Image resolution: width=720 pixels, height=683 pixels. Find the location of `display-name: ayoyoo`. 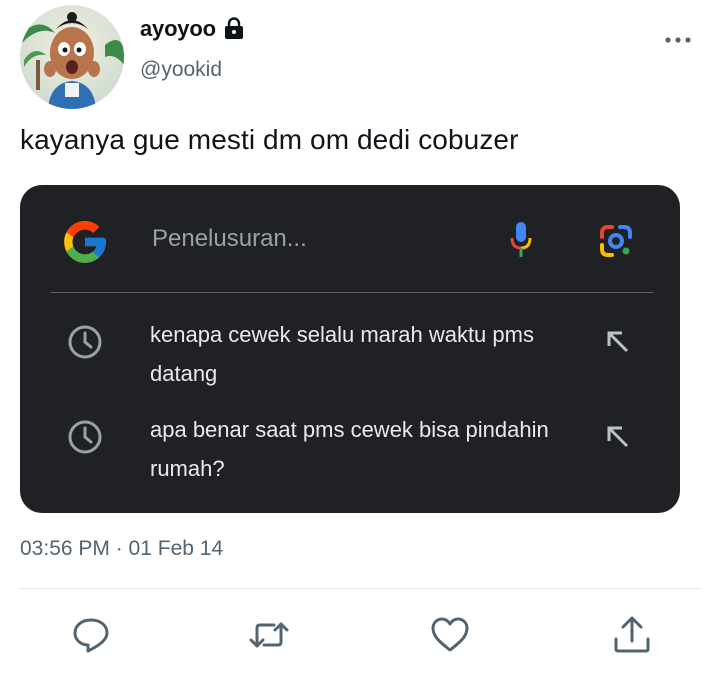

display-name: ayoyoo is located at coordinates (178, 29).